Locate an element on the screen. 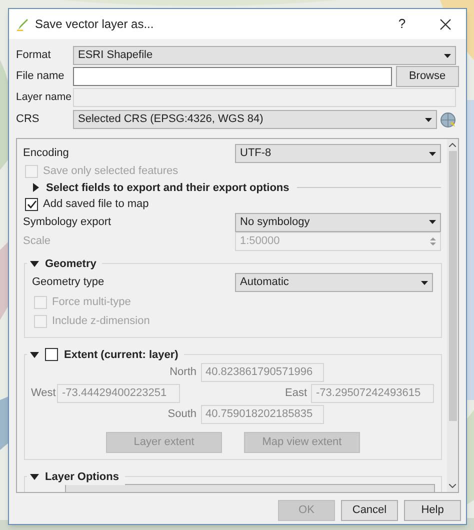 The height and width of the screenshot is (530, 474). checkbox-label: Save only selected features is located at coordinates (110, 171).